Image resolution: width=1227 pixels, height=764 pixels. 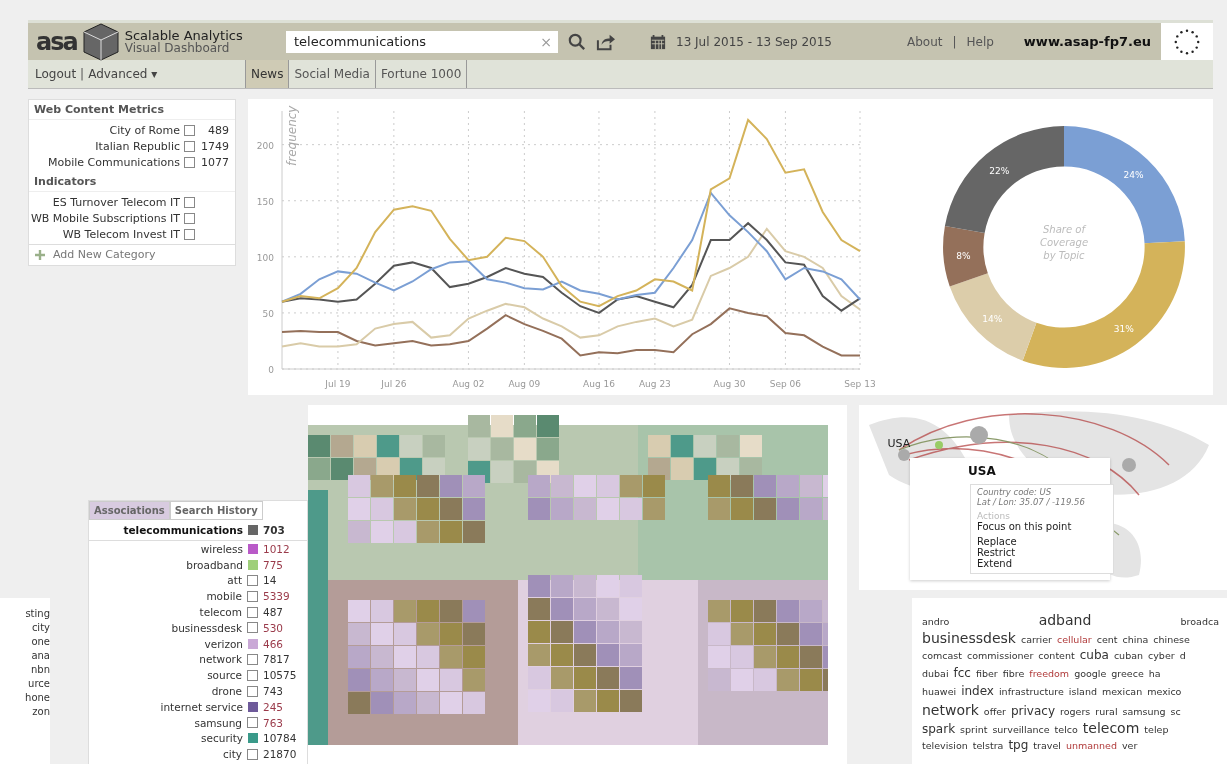 I want to click on cloud-word: surveillance, so click(x=1021, y=729).